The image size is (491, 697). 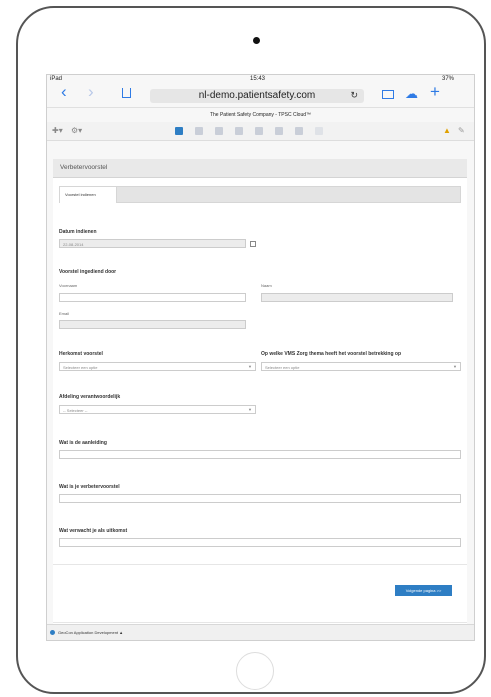 I want to click on afdeling-value: -- Selecteer --, so click(x=75, y=410).